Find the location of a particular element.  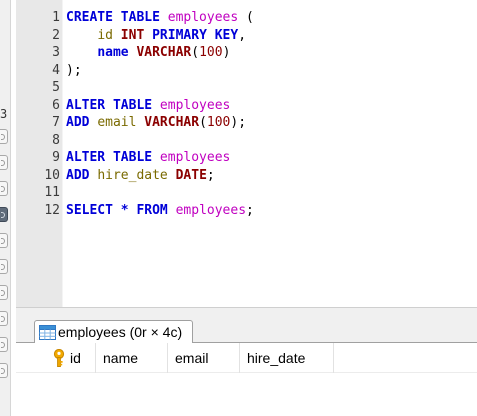

code-line: ADD hire_date DATE; is located at coordinates (140, 176).